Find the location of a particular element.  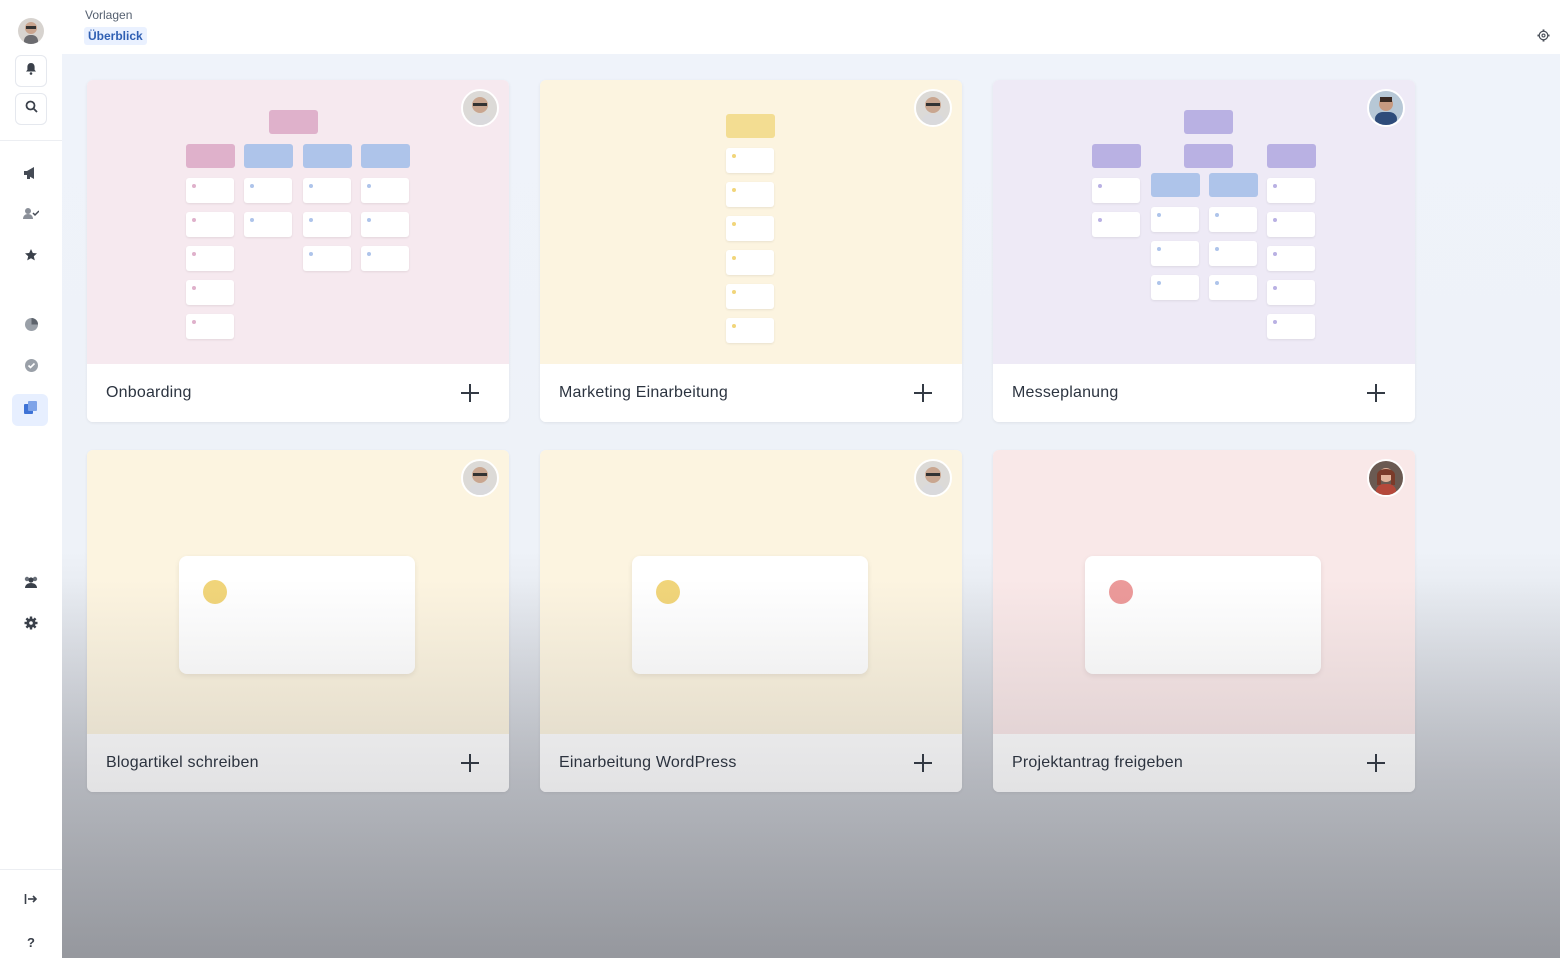

star-icon is located at coordinates (31, 258).